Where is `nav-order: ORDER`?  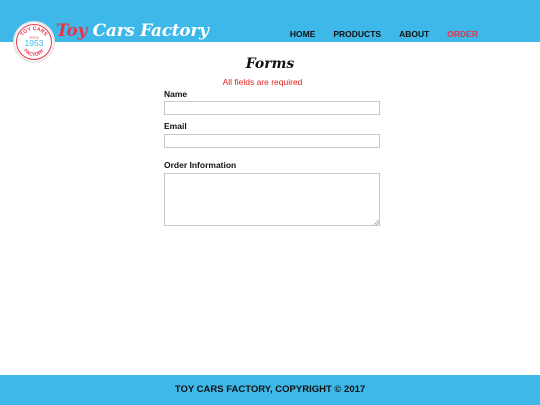 nav-order: ORDER is located at coordinates (462, 34).